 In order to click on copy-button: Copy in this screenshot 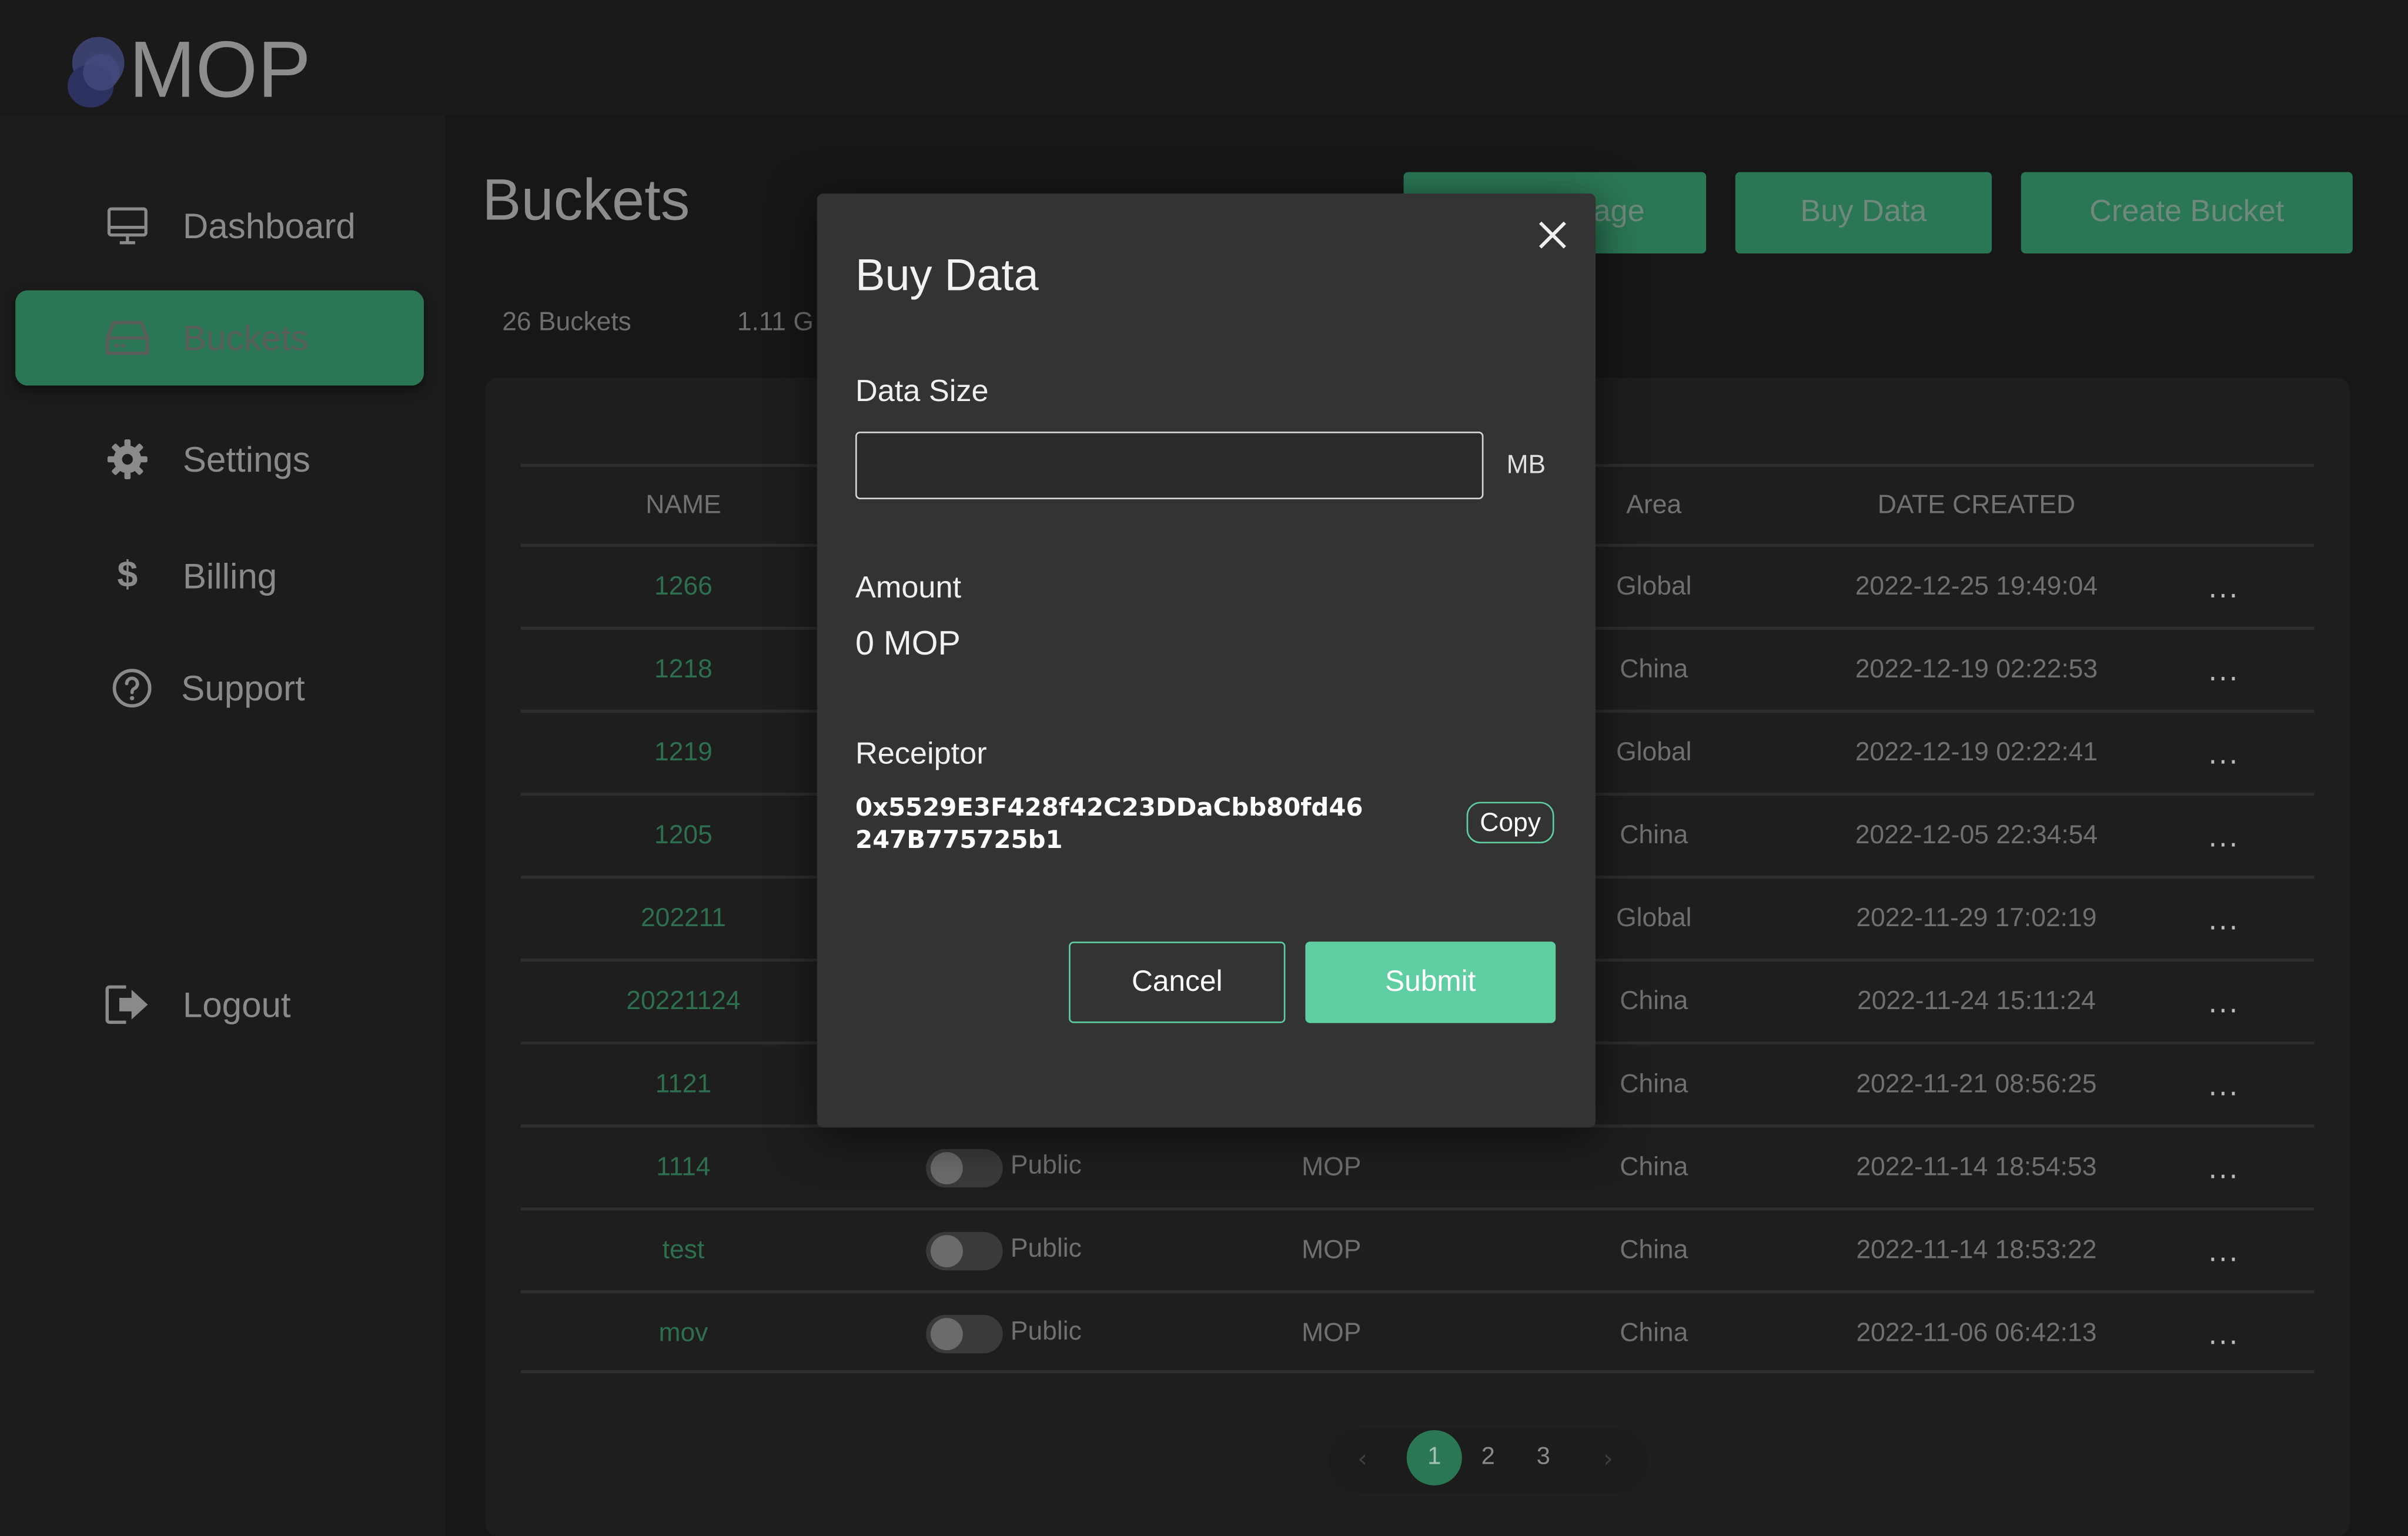, I will do `click(1510, 823)`.